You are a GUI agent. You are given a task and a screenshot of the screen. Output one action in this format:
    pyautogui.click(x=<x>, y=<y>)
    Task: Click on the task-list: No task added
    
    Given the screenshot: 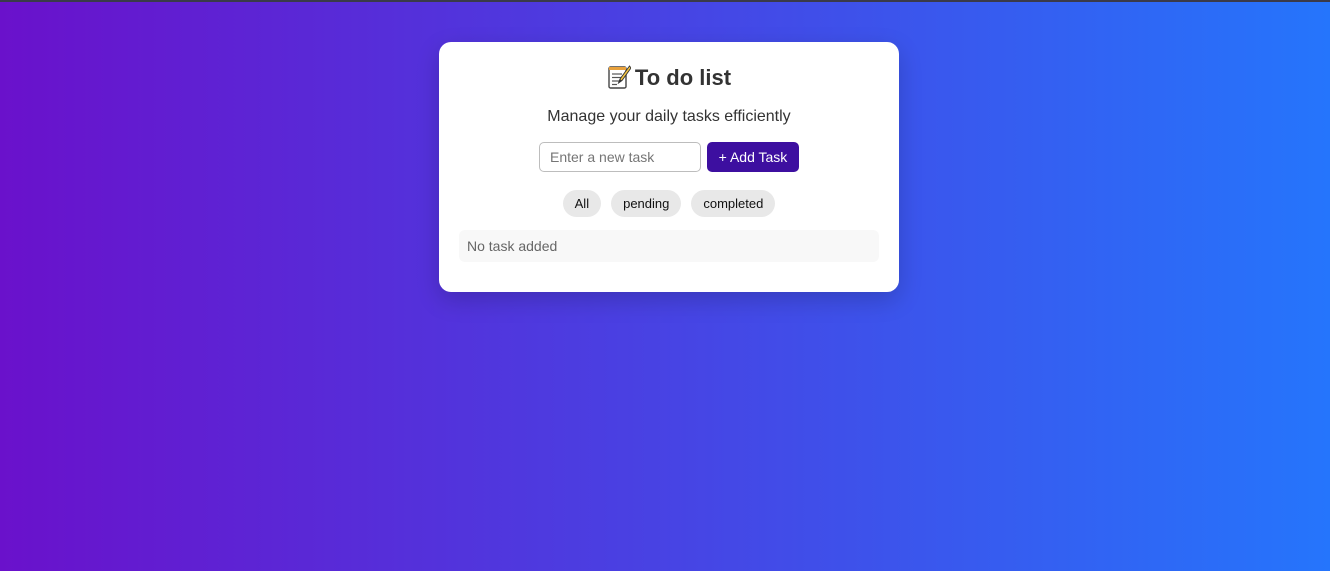 What is the action you would take?
    pyautogui.click(x=669, y=246)
    